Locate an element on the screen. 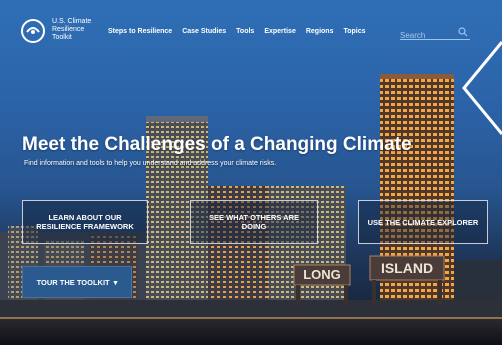  tour-toolkit-button: TOUR THE TOOLKIT ▾ is located at coordinates (77, 282).